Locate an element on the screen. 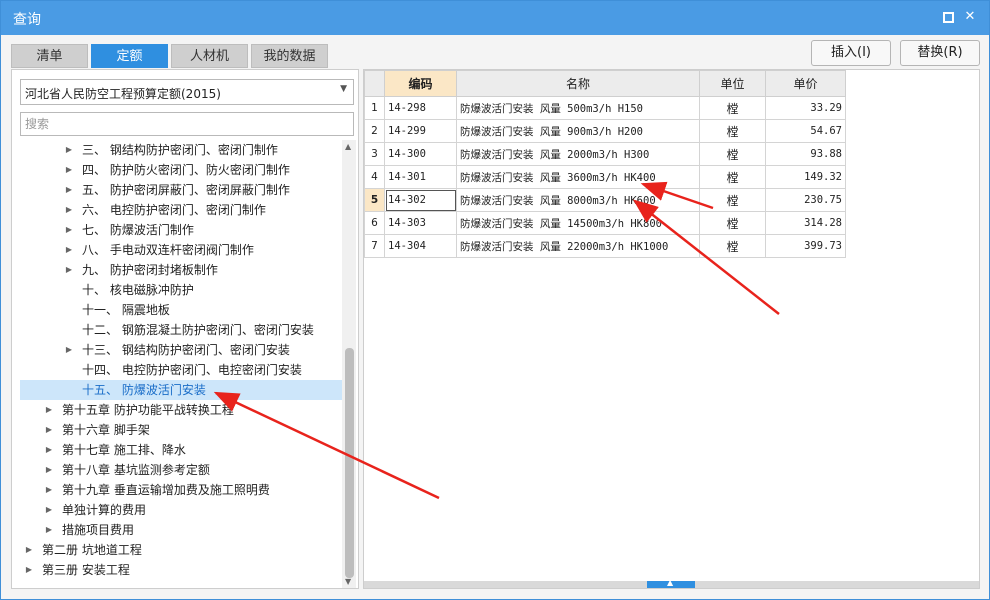 This screenshot has width=990, height=600. column-header-name: 名称 is located at coordinates (578, 83).